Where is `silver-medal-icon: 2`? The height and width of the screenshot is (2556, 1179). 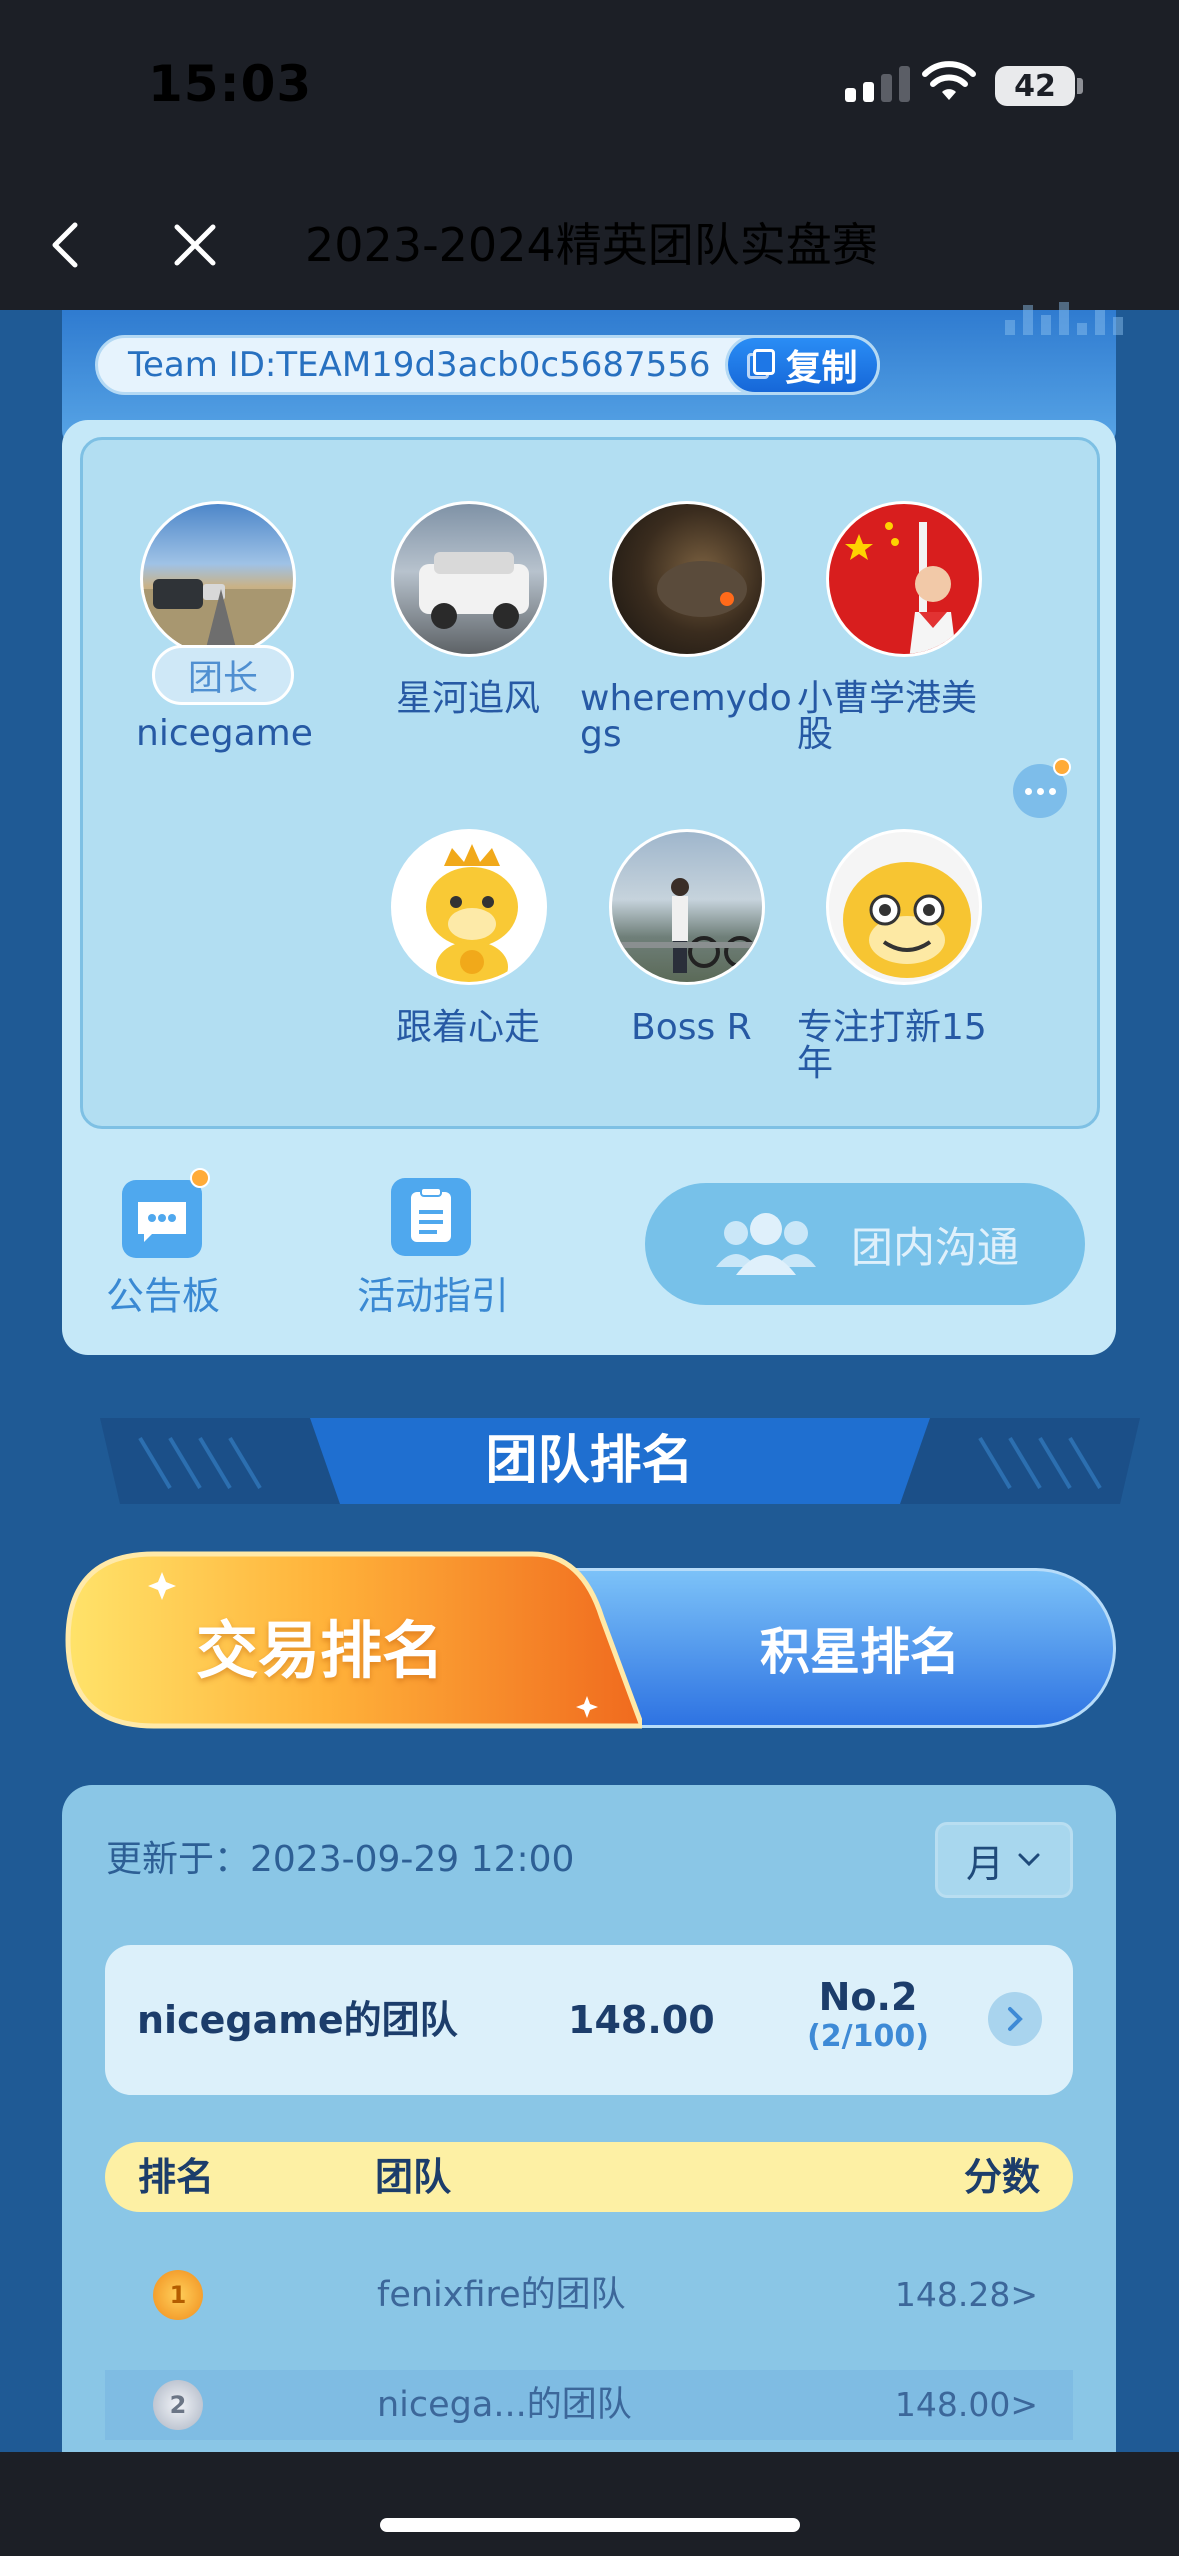 silver-medal-icon: 2 is located at coordinates (178, 2405).